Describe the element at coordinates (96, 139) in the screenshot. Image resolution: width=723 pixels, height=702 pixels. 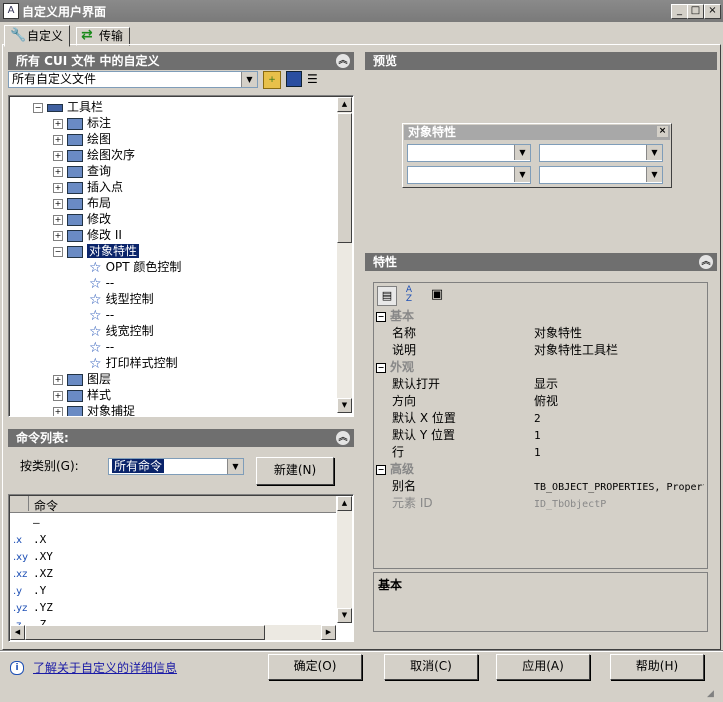
I see `tree-node: + 绘图` at that location.